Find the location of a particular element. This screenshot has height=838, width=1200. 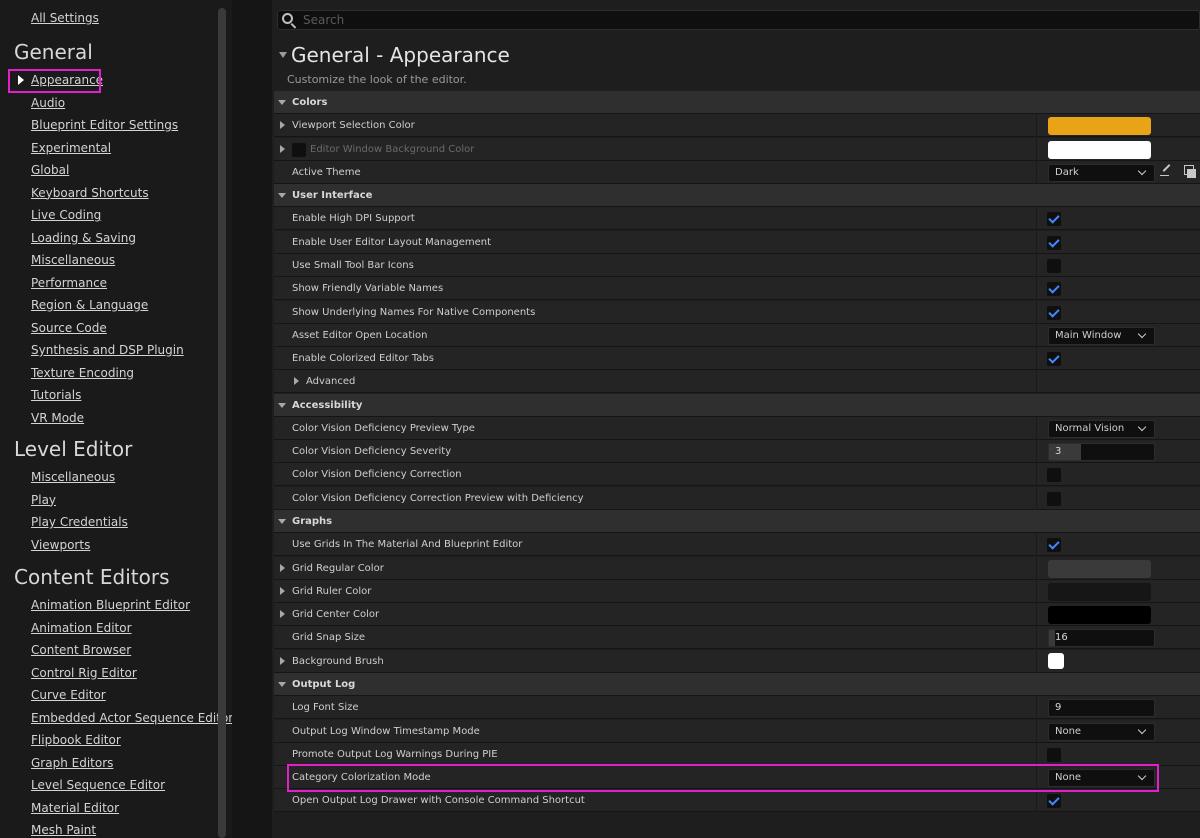

edit-pencil-base is located at coordinates (1164, 175).